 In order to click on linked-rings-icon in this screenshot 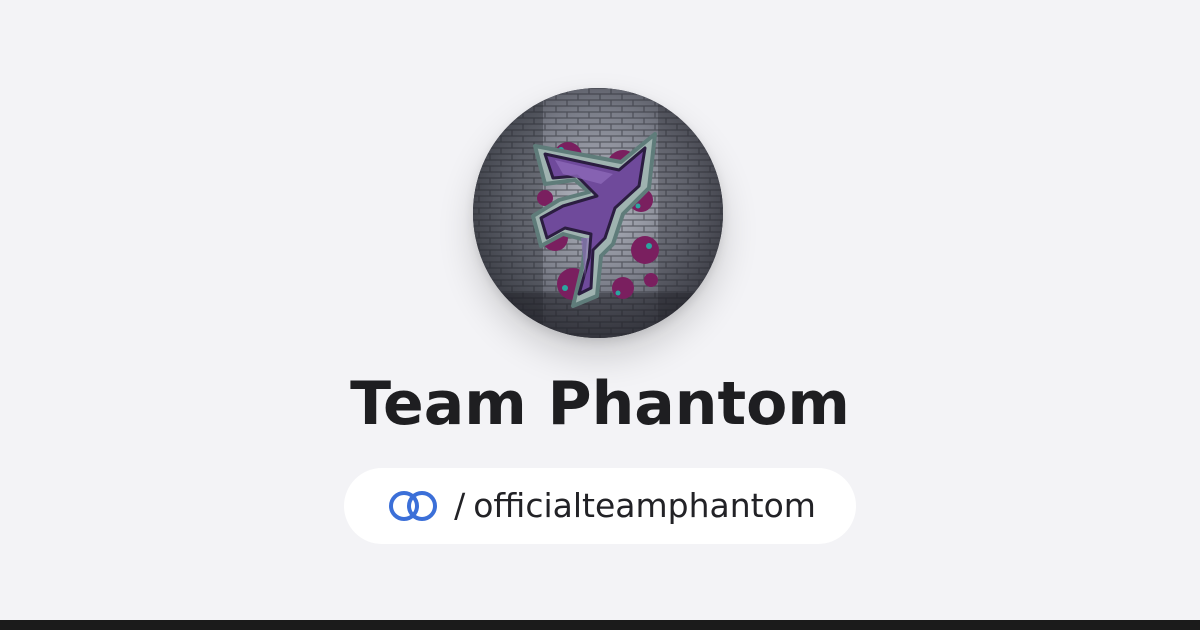, I will do `click(413, 506)`.